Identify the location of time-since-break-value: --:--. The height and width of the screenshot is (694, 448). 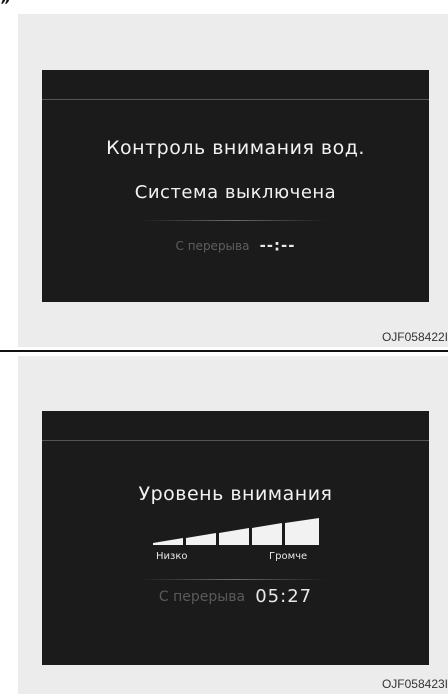
(277, 245).